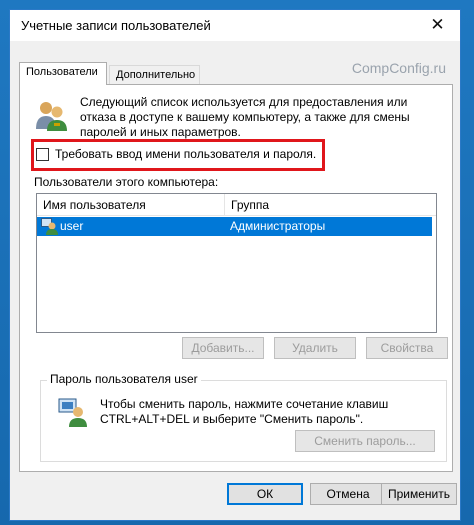 The image size is (474, 525). I want to click on table-row: user Администраторы, so click(234, 226).